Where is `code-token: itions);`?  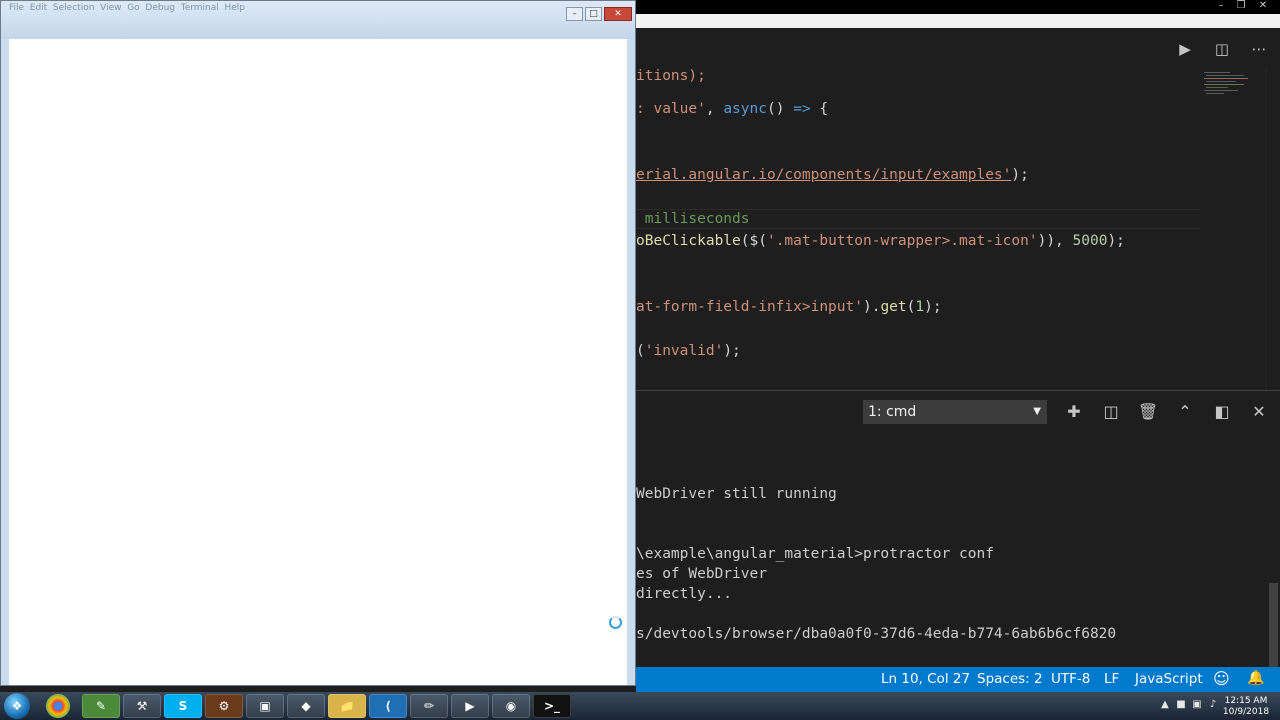 code-token: itions); is located at coordinates (671, 76).